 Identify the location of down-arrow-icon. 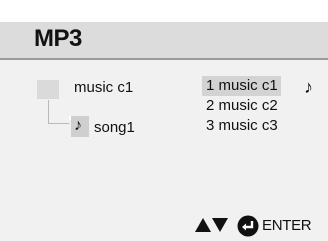
(220, 225).